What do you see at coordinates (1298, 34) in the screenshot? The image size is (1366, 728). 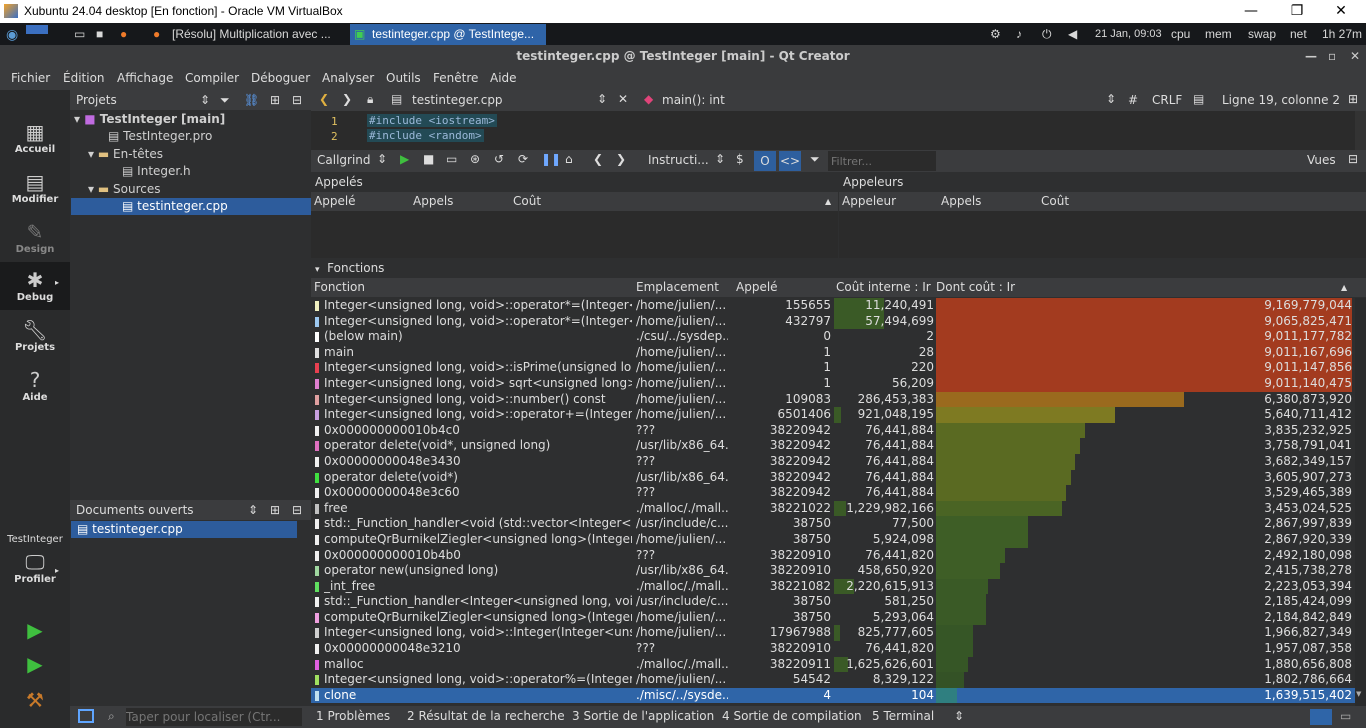 I see `net-monitor: net` at bounding box center [1298, 34].